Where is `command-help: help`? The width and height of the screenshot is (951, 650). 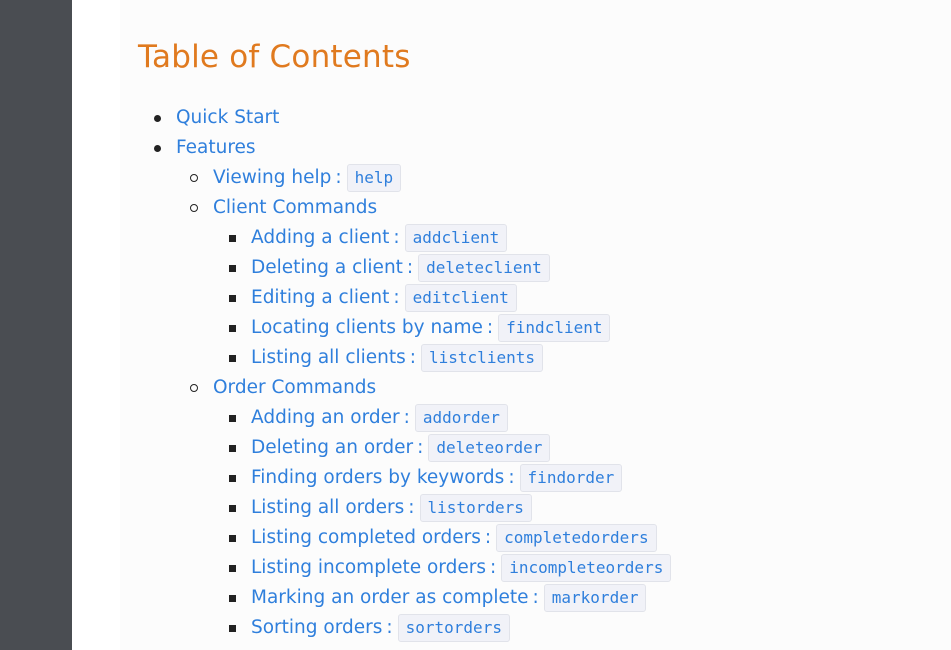 command-help: help is located at coordinates (374, 178).